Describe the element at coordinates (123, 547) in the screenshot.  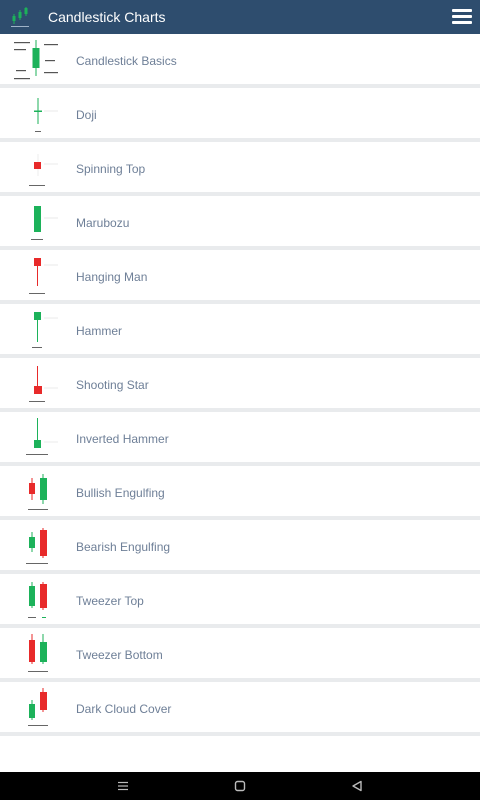
I see `list-item-label: Bearish Engulfing` at that location.